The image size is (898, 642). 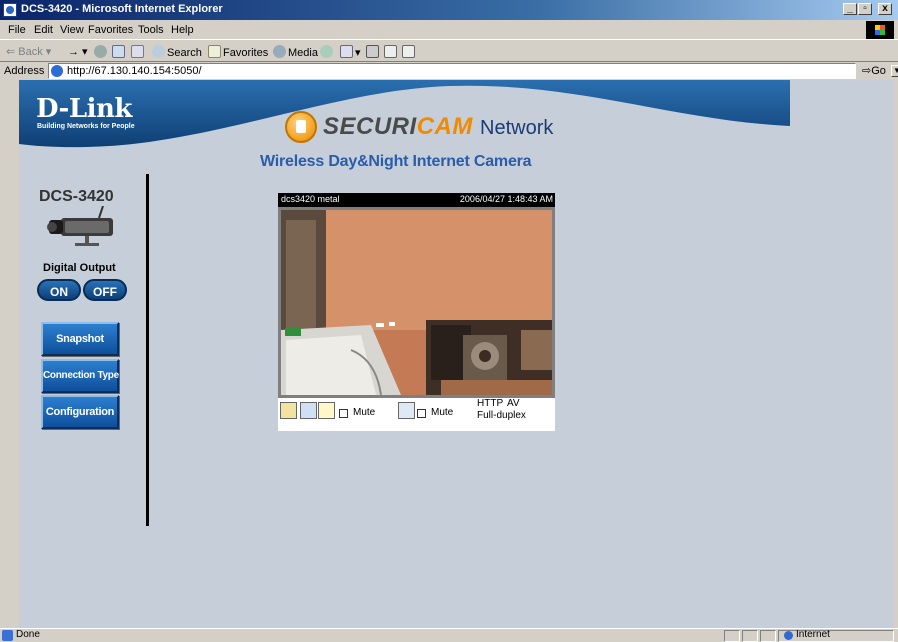 I want to click on search-icon, so click(x=158, y=51).